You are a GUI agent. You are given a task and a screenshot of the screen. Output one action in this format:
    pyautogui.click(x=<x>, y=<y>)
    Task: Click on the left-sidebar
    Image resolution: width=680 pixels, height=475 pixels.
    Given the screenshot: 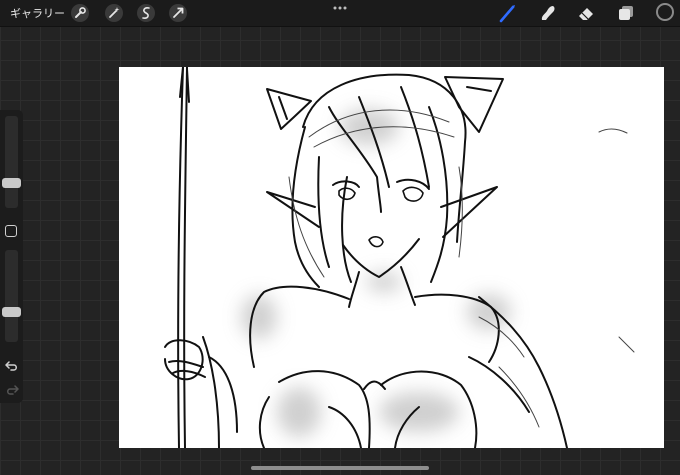 What is the action you would take?
    pyautogui.click(x=11, y=256)
    